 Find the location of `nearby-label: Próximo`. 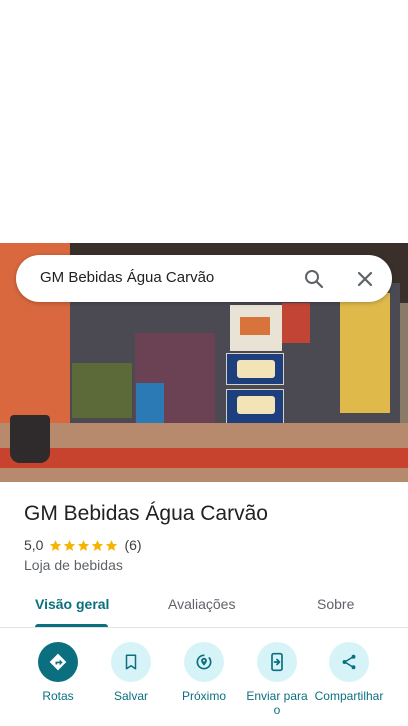

nearby-label: Próximo is located at coordinates (203, 696).